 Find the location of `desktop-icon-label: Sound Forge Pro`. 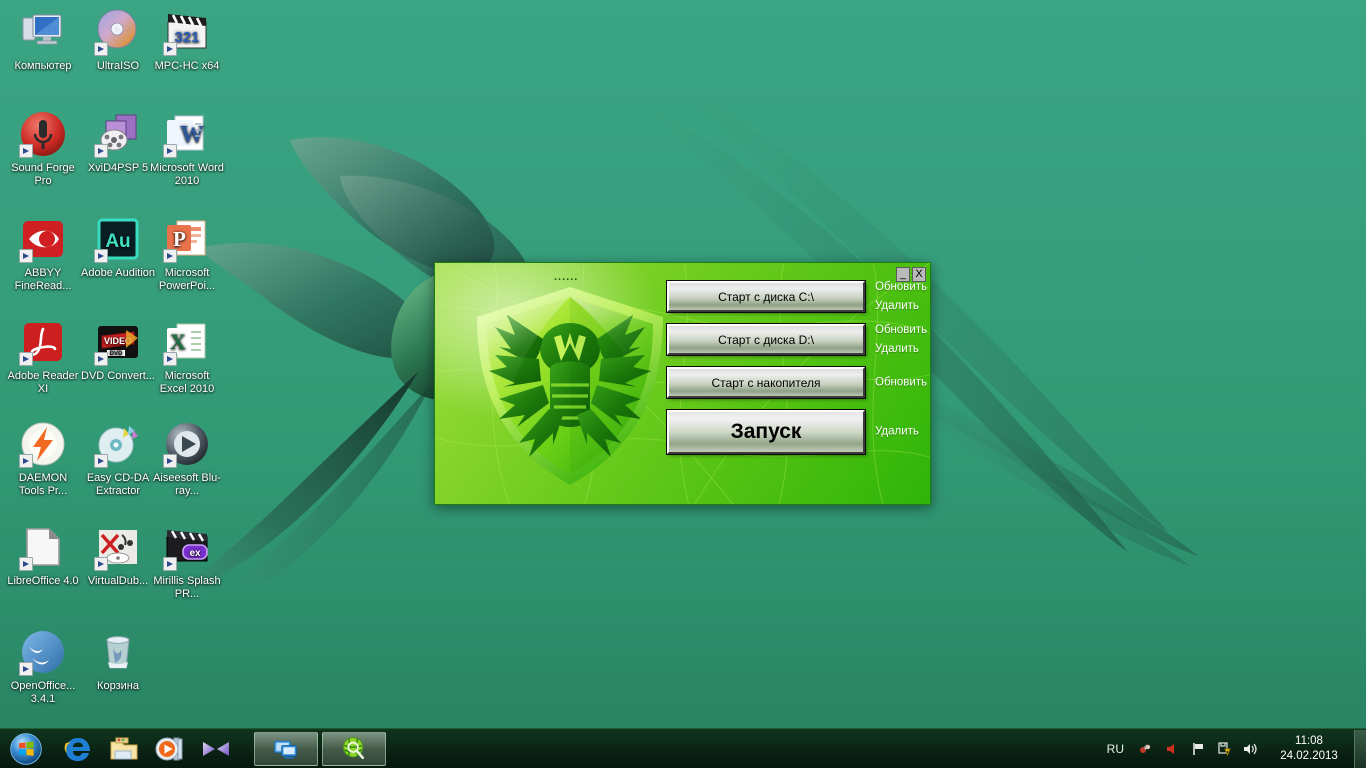

desktop-icon-label: Sound Forge Pro is located at coordinates (43, 174).